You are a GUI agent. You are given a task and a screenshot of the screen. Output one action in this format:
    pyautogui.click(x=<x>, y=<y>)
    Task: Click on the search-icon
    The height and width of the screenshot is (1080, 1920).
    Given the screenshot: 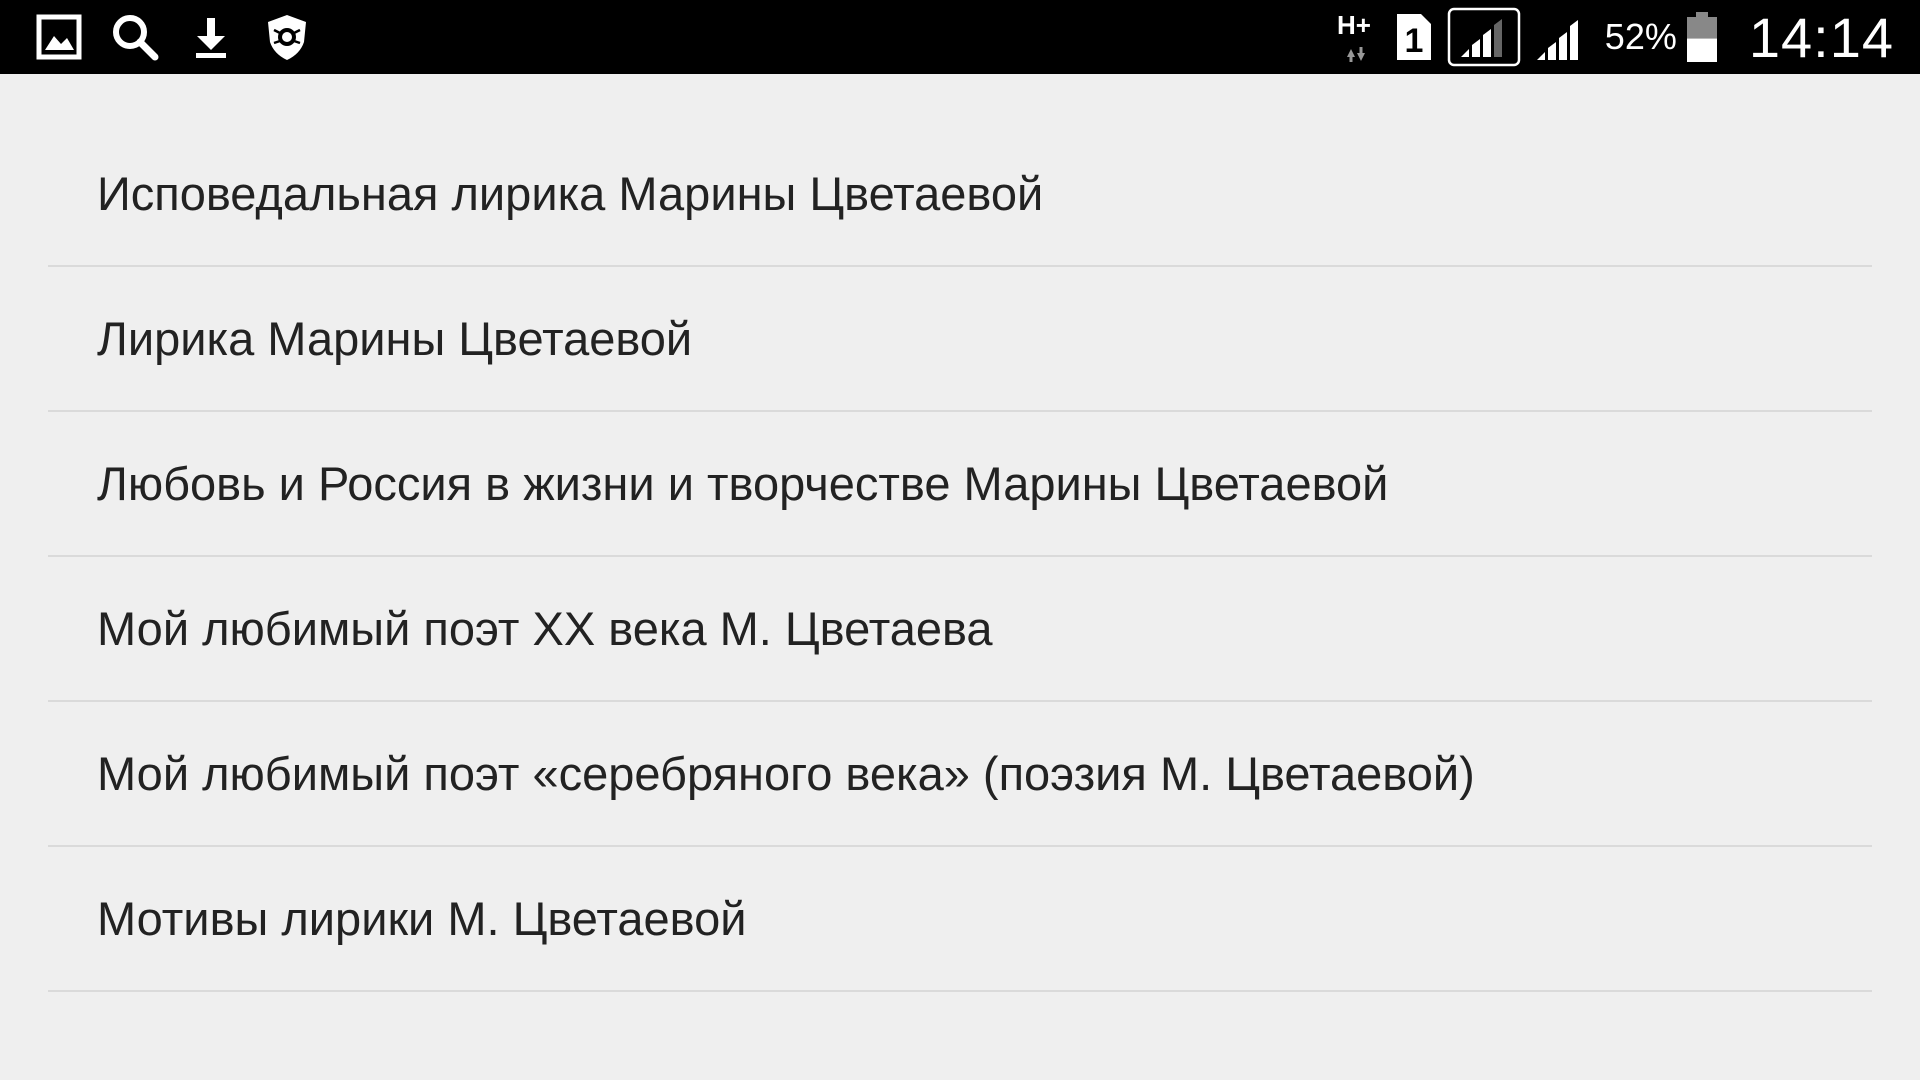 What is the action you would take?
    pyautogui.click(x=136, y=38)
    